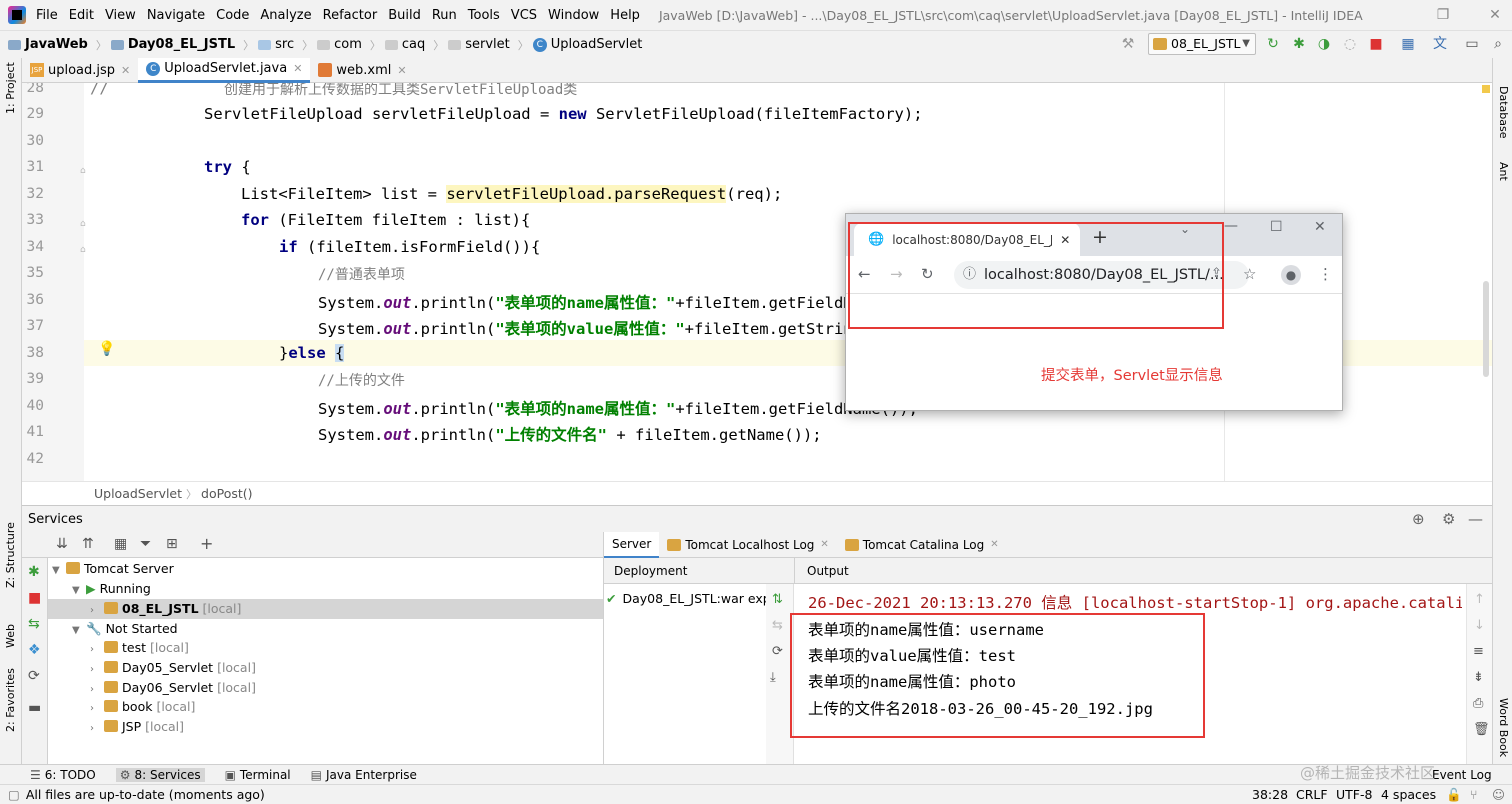  I want to click on tree-node-running-item: › 08_EL_JSTL [local], so click(325, 609).